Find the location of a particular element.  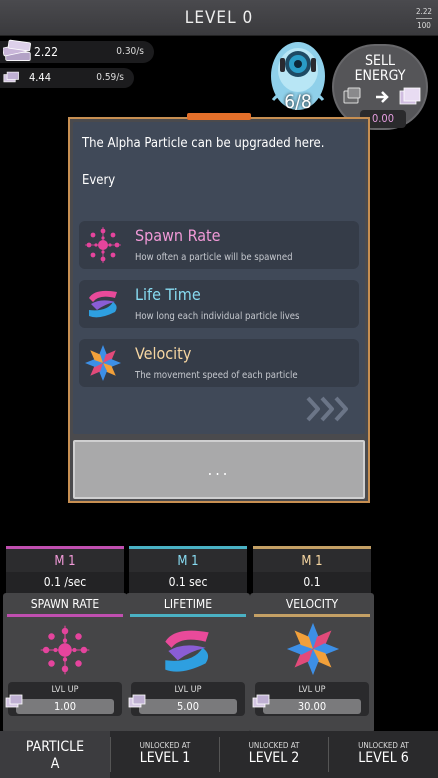

upgrade-title: Spawn Rate is located at coordinates (178, 235).